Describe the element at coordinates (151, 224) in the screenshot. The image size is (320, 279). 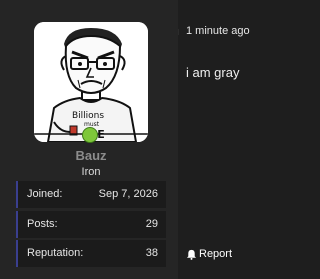
I see `stat-value: 29` at that location.